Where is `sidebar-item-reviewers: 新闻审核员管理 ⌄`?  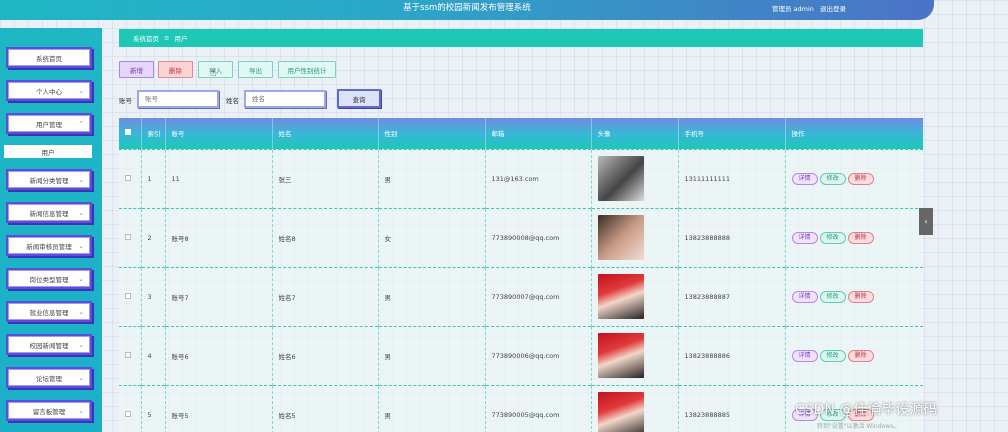
sidebar-item-reviewers: 新闻审核员管理 ⌄ is located at coordinates (49, 245).